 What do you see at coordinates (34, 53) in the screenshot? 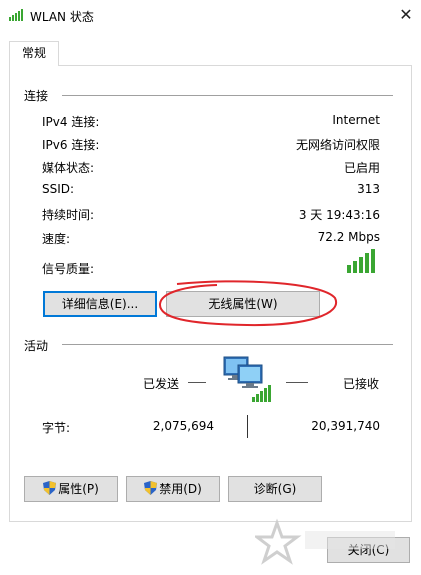
I see `tab-general: 常规` at bounding box center [34, 53].